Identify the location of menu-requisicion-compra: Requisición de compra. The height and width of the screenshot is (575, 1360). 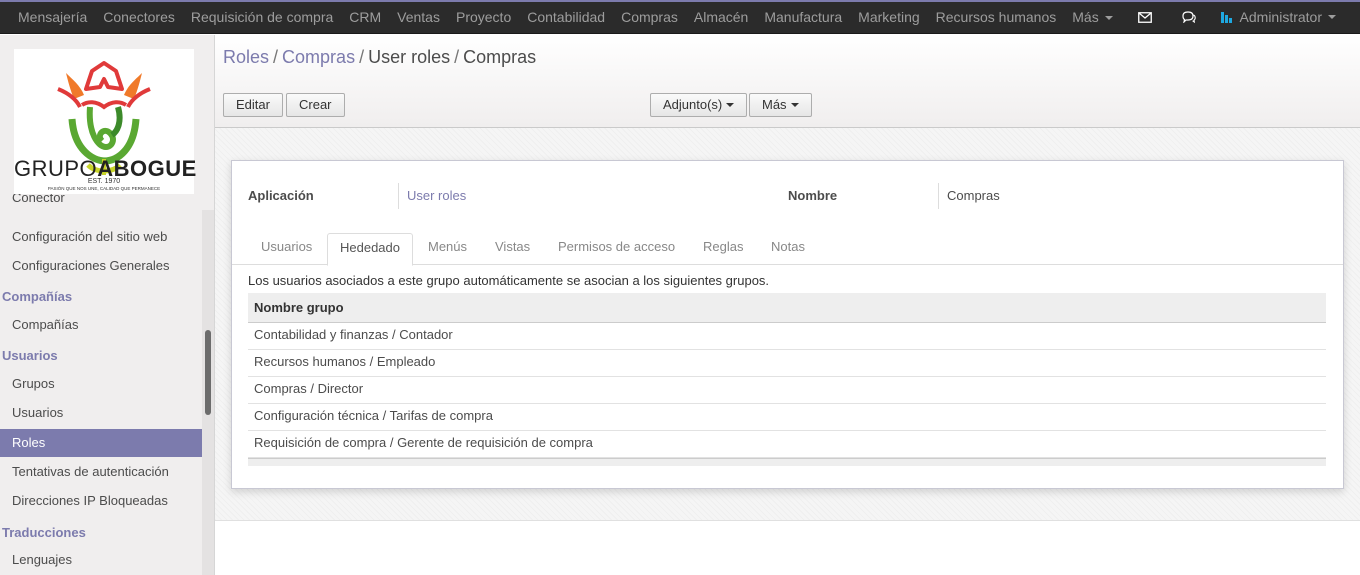
(262, 17).